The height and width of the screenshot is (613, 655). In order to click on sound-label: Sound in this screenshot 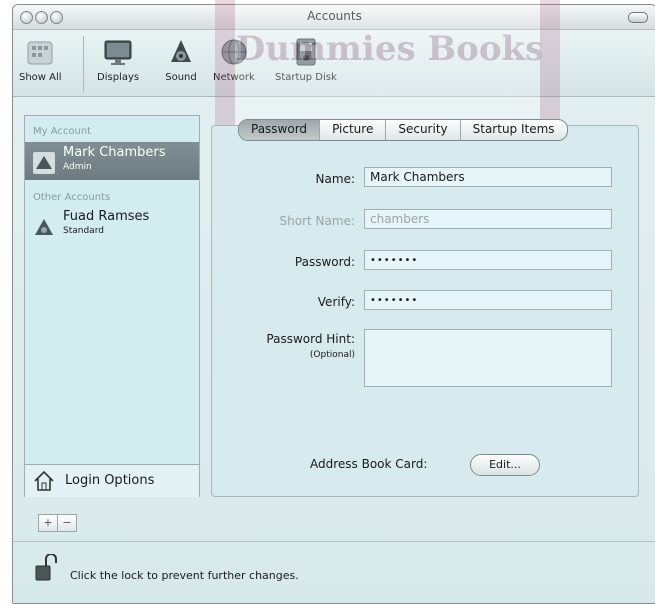, I will do `click(181, 77)`.